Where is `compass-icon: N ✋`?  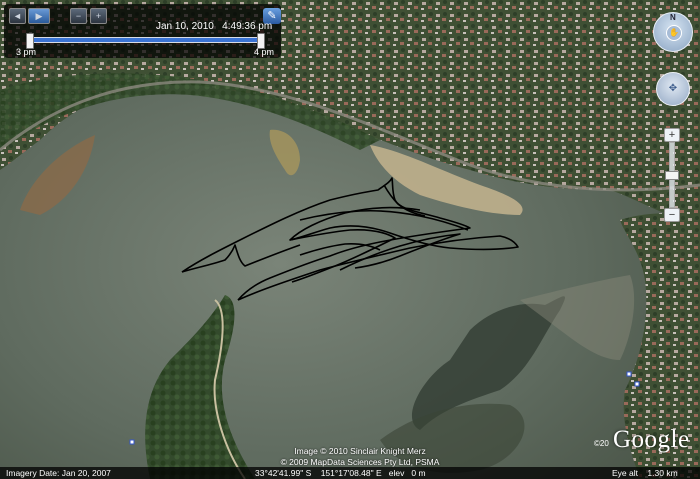 compass-icon: N ✋ is located at coordinates (673, 32).